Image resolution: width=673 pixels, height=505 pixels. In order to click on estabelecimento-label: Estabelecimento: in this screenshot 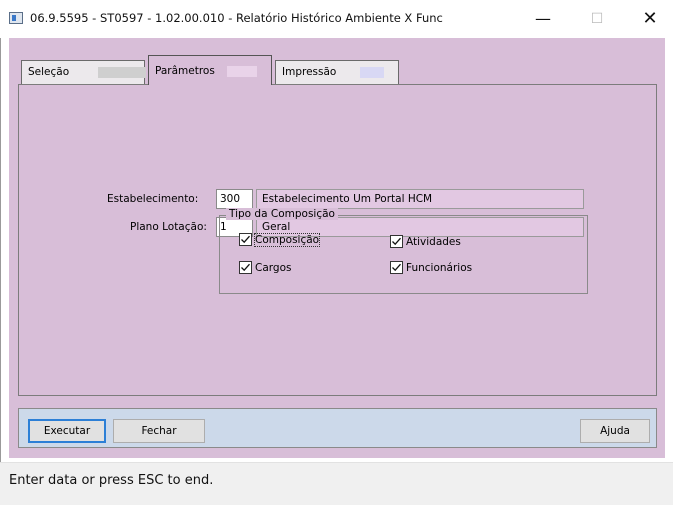, I will do `click(153, 199)`.